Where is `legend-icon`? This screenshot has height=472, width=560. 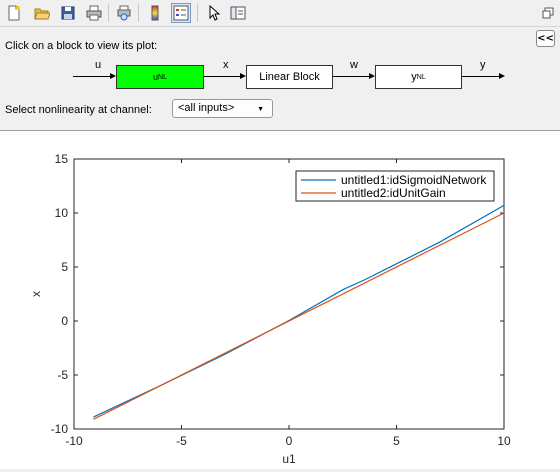 legend-icon is located at coordinates (181, 13).